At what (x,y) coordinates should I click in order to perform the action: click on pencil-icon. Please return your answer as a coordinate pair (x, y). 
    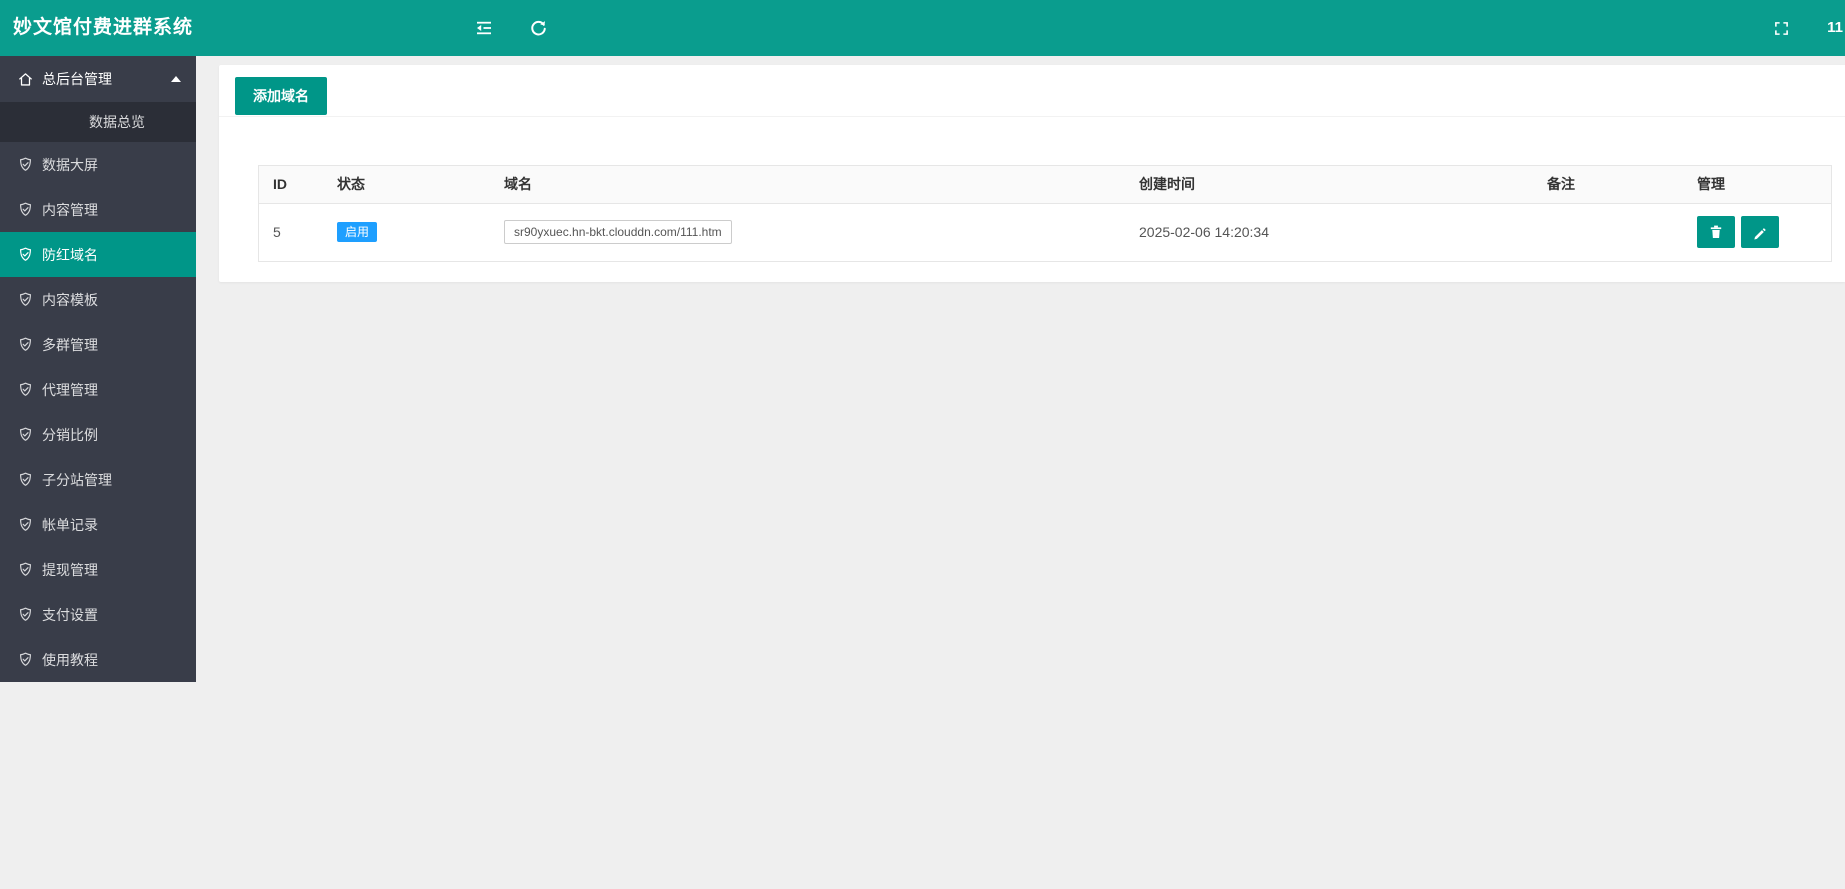
    Looking at the image, I should click on (1759, 232).